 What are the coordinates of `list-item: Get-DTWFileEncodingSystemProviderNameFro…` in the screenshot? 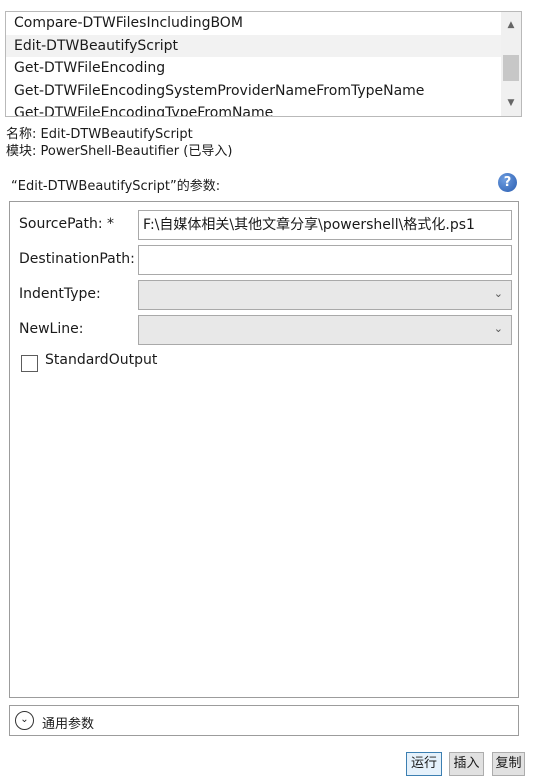 It's located at (253, 91).